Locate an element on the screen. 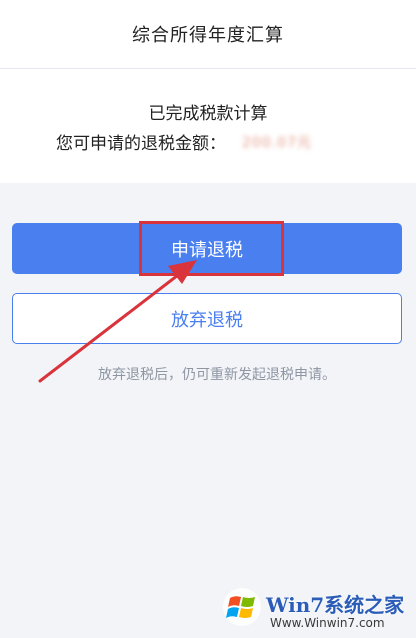 Image resolution: width=416 pixels, height=638 pixels. top-bar: 综合所得年度汇算 is located at coordinates (208, 34).